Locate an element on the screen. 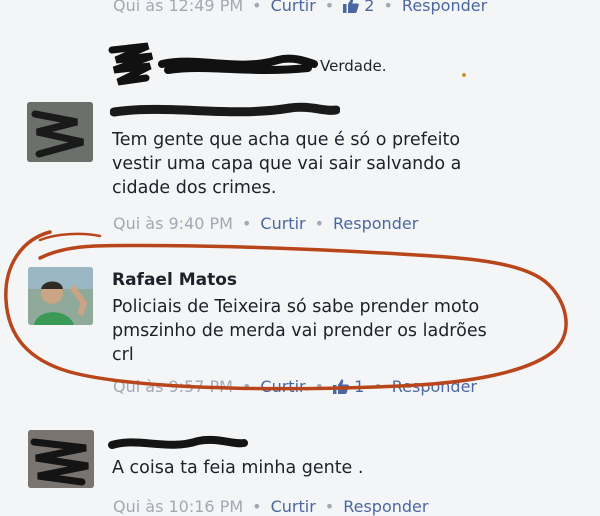  comment-author: Rafael Matos is located at coordinates (174, 280).